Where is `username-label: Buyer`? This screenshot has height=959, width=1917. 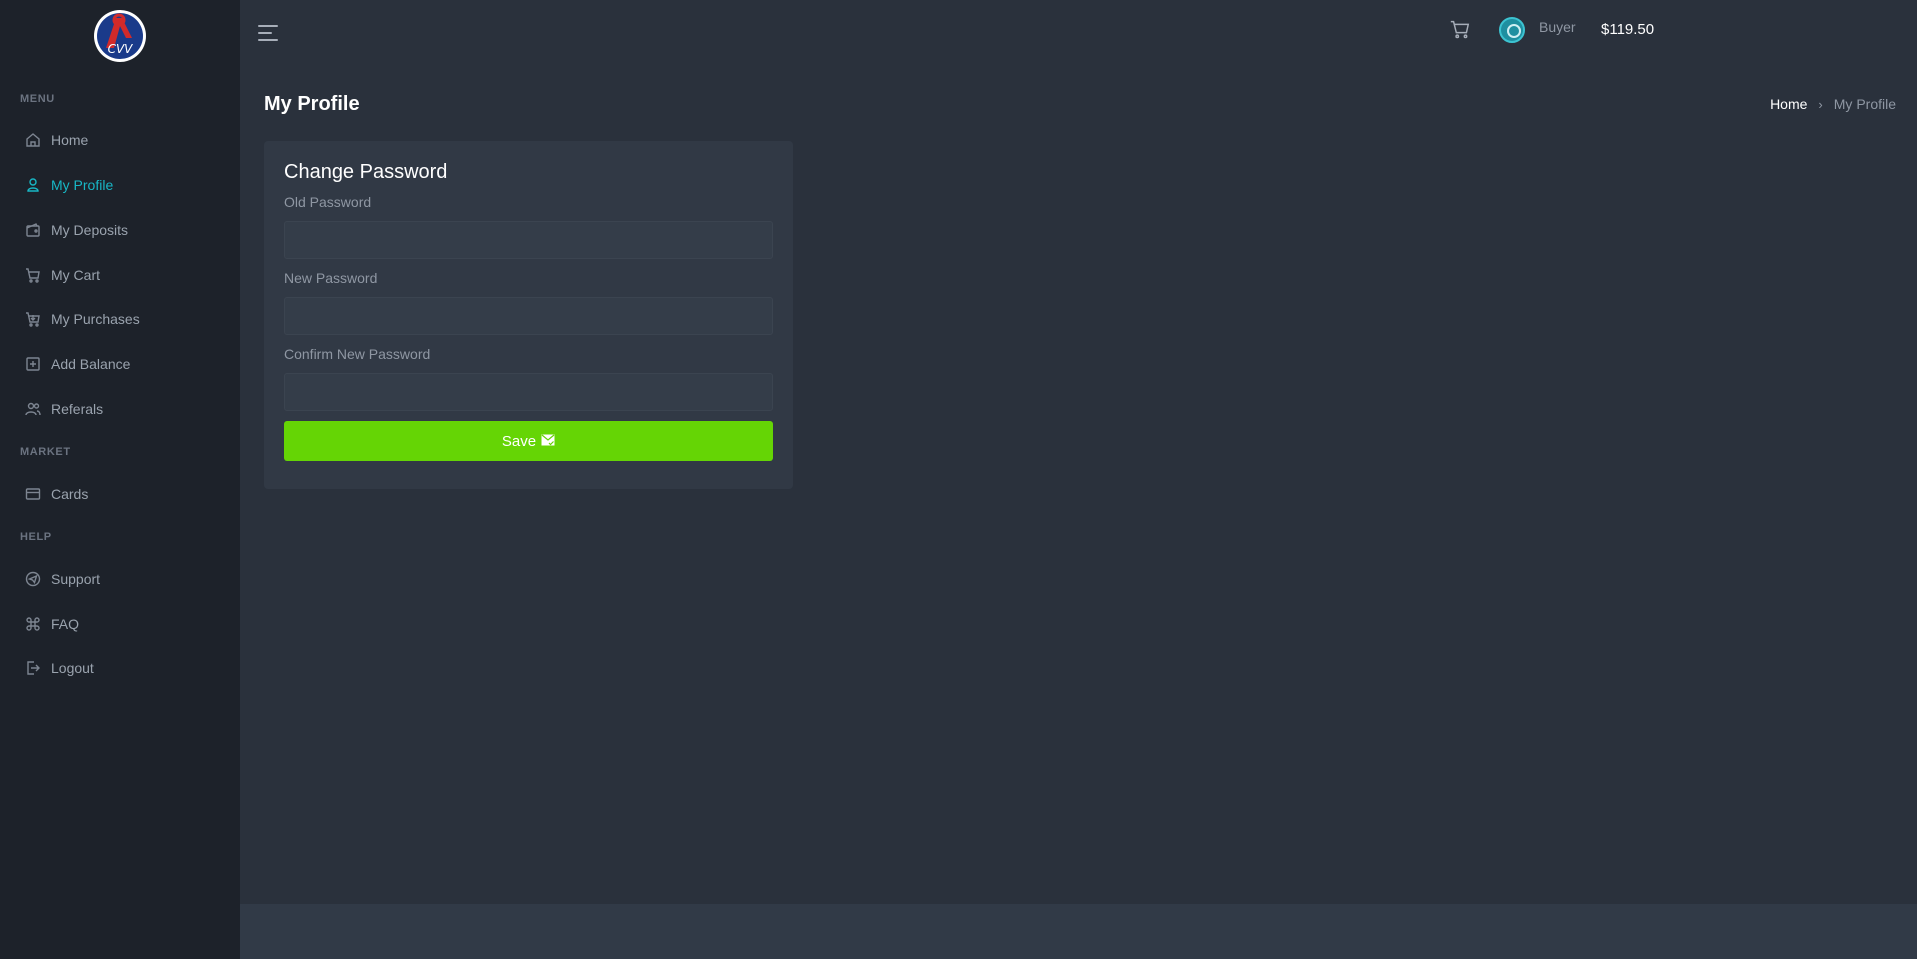 username-label: Buyer is located at coordinates (1557, 27).